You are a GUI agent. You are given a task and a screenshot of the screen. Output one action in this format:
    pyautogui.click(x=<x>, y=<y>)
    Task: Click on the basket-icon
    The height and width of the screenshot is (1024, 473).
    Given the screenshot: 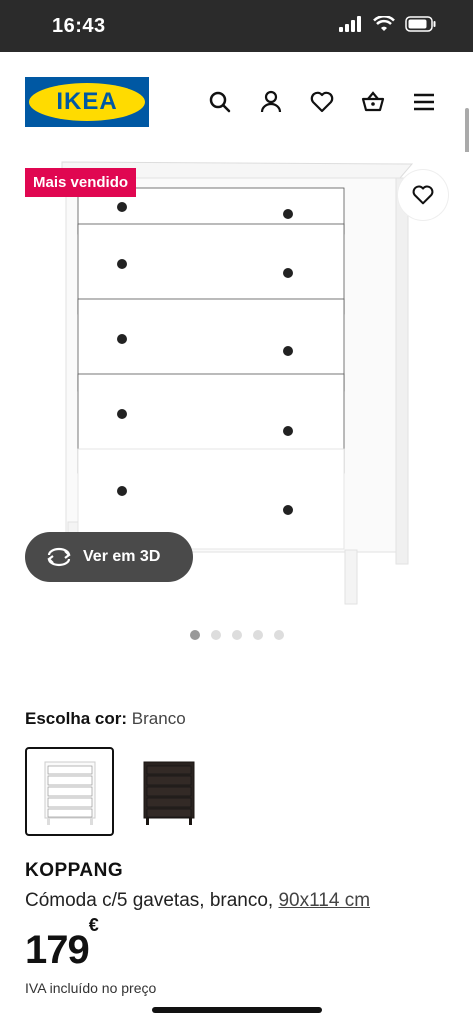 What is the action you would take?
    pyautogui.click(x=373, y=102)
    